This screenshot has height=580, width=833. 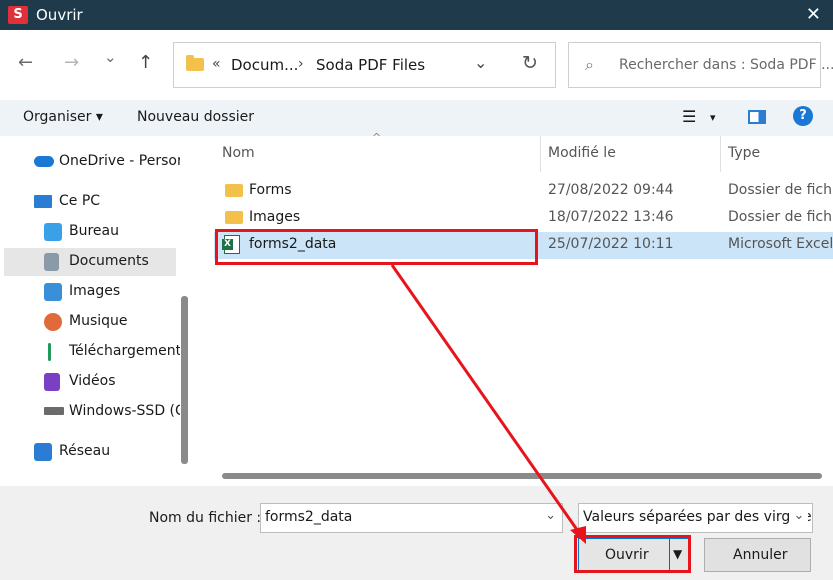 What do you see at coordinates (377, 137) in the screenshot?
I see `sort-ascending-icon: ^` at bounding box center [377, 137].